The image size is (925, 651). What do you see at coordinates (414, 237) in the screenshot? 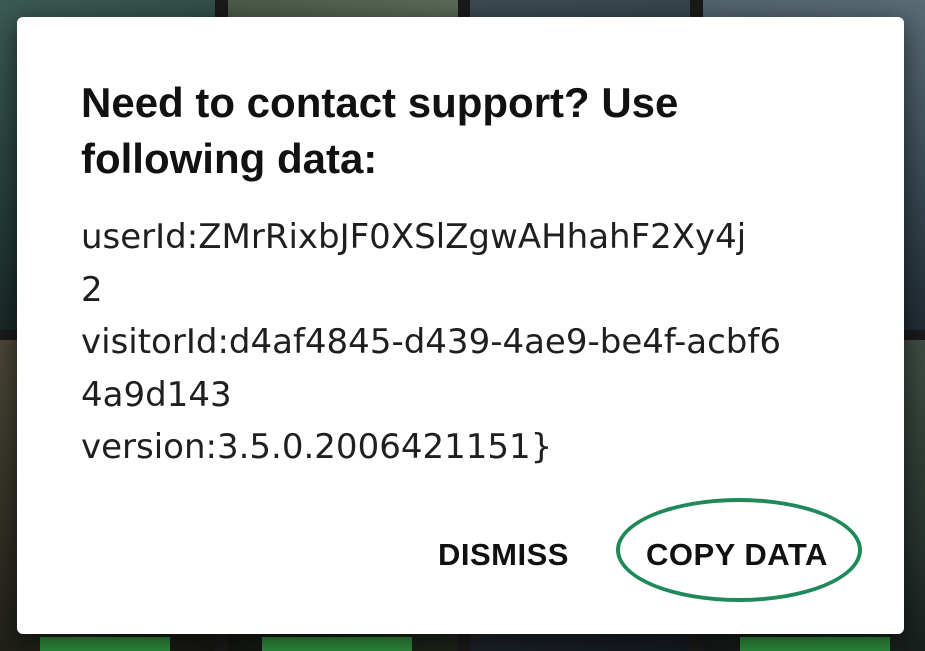
I see `body-line-user-id: userId:ZMrRixbJF0XSlZgwAHhahF2Xy4j` at bounding box center [414, 237].